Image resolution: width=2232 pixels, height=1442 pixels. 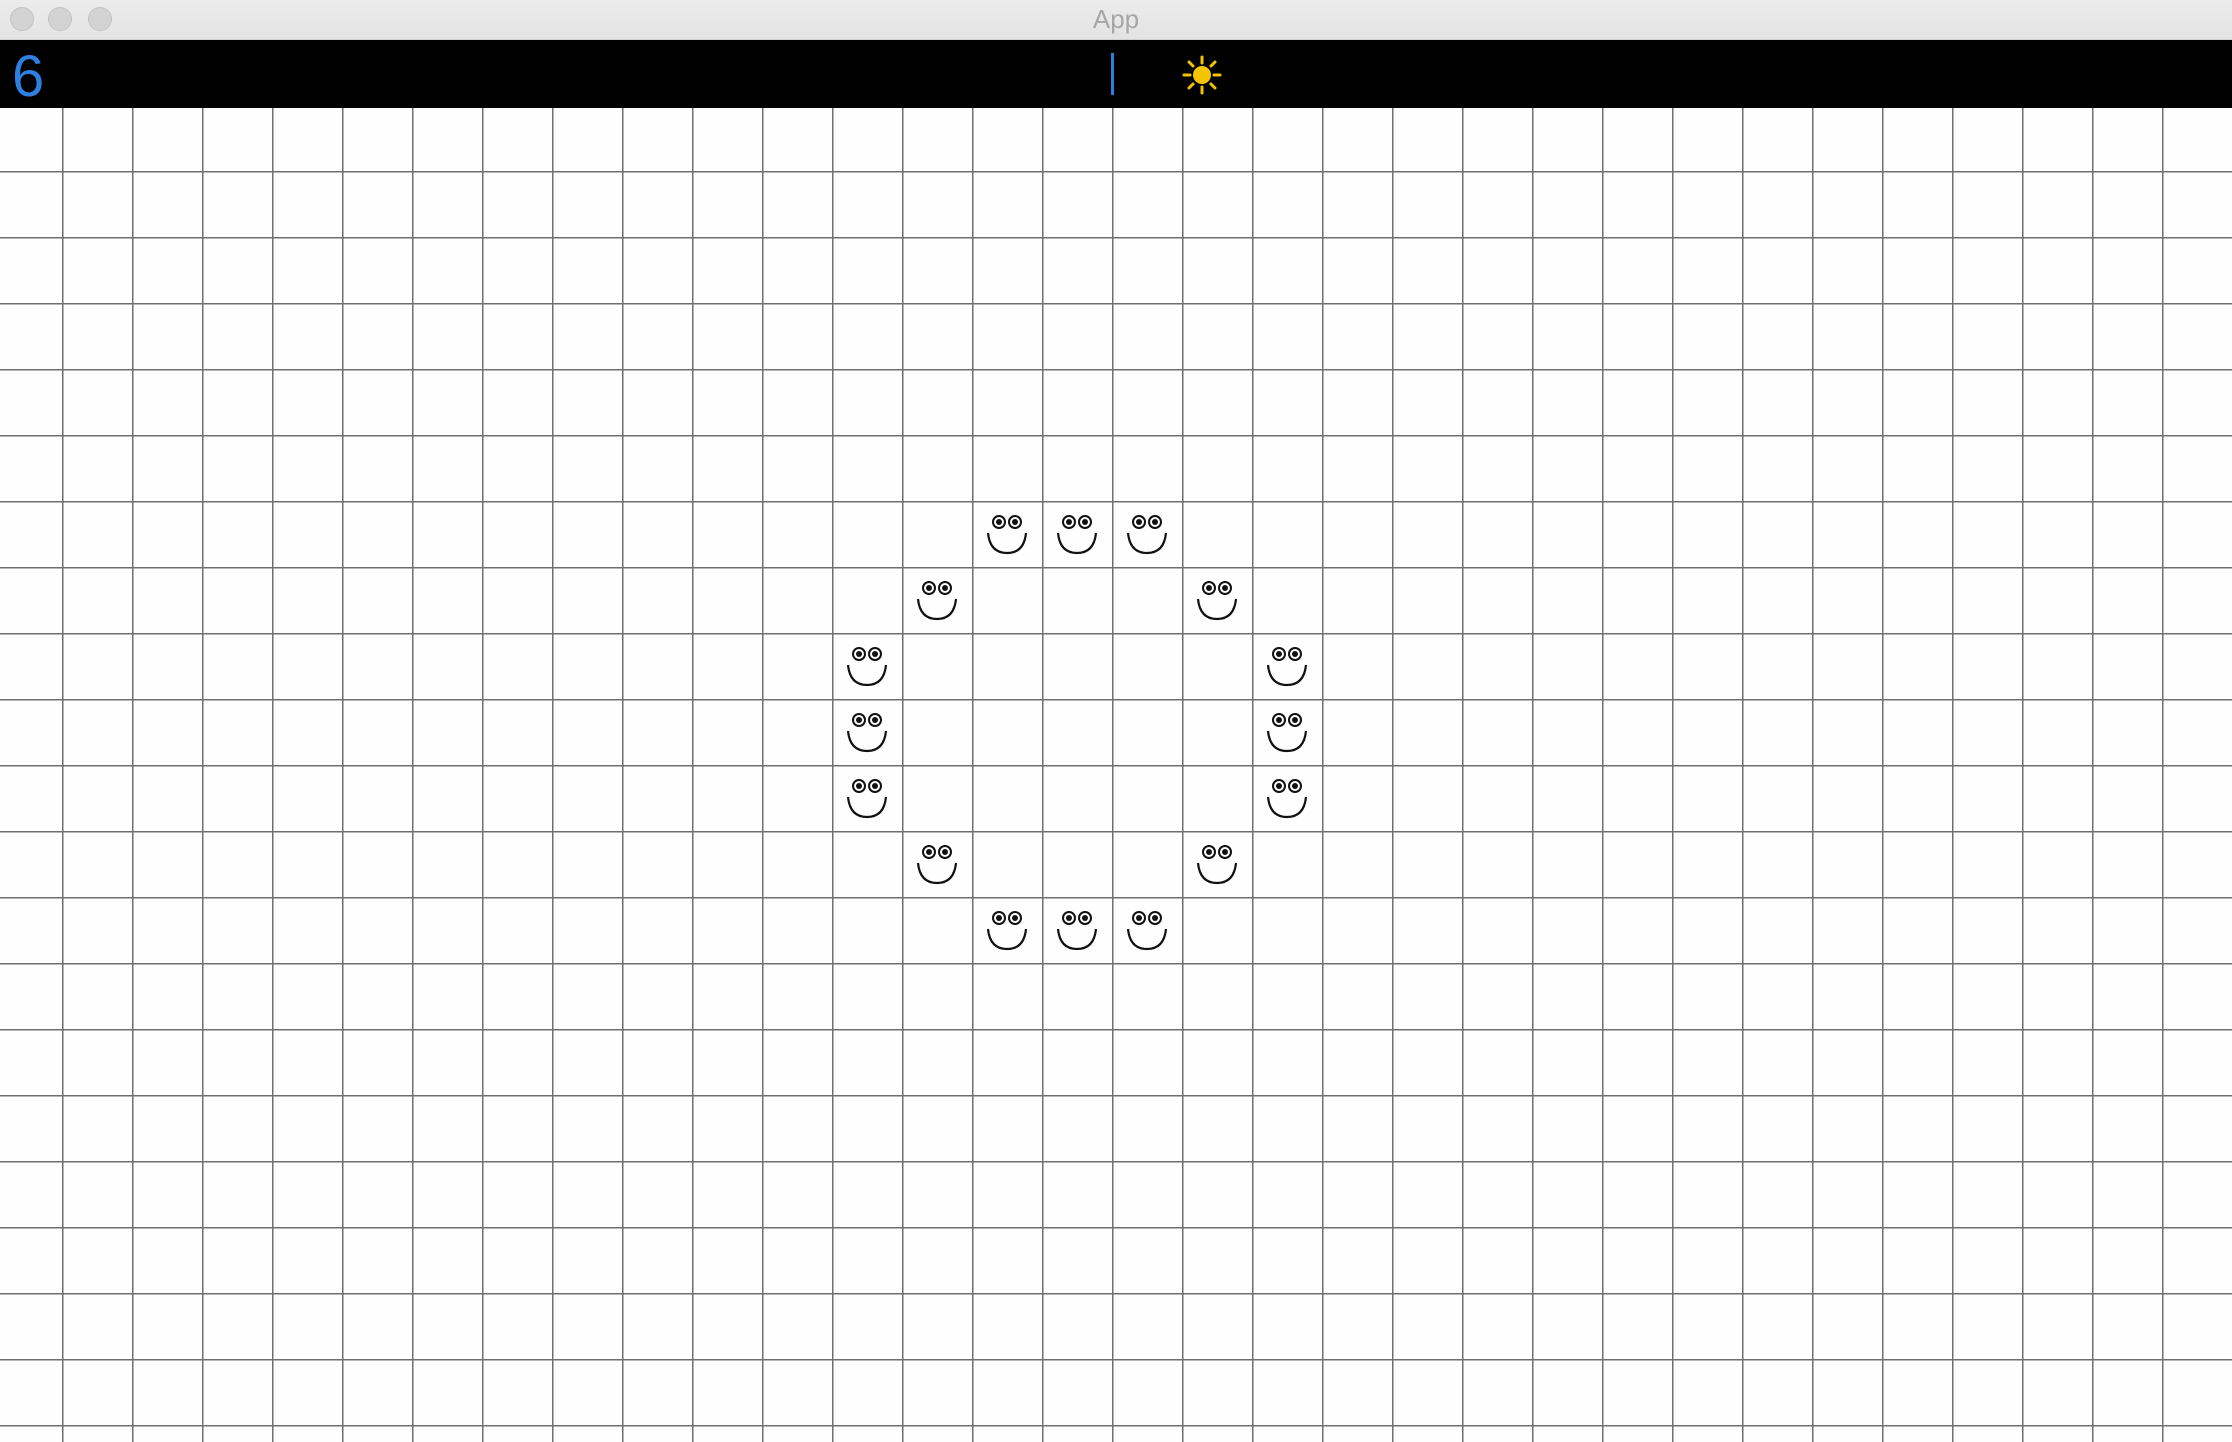 I want to click on window-title: App, so click(x=1116, y=19).